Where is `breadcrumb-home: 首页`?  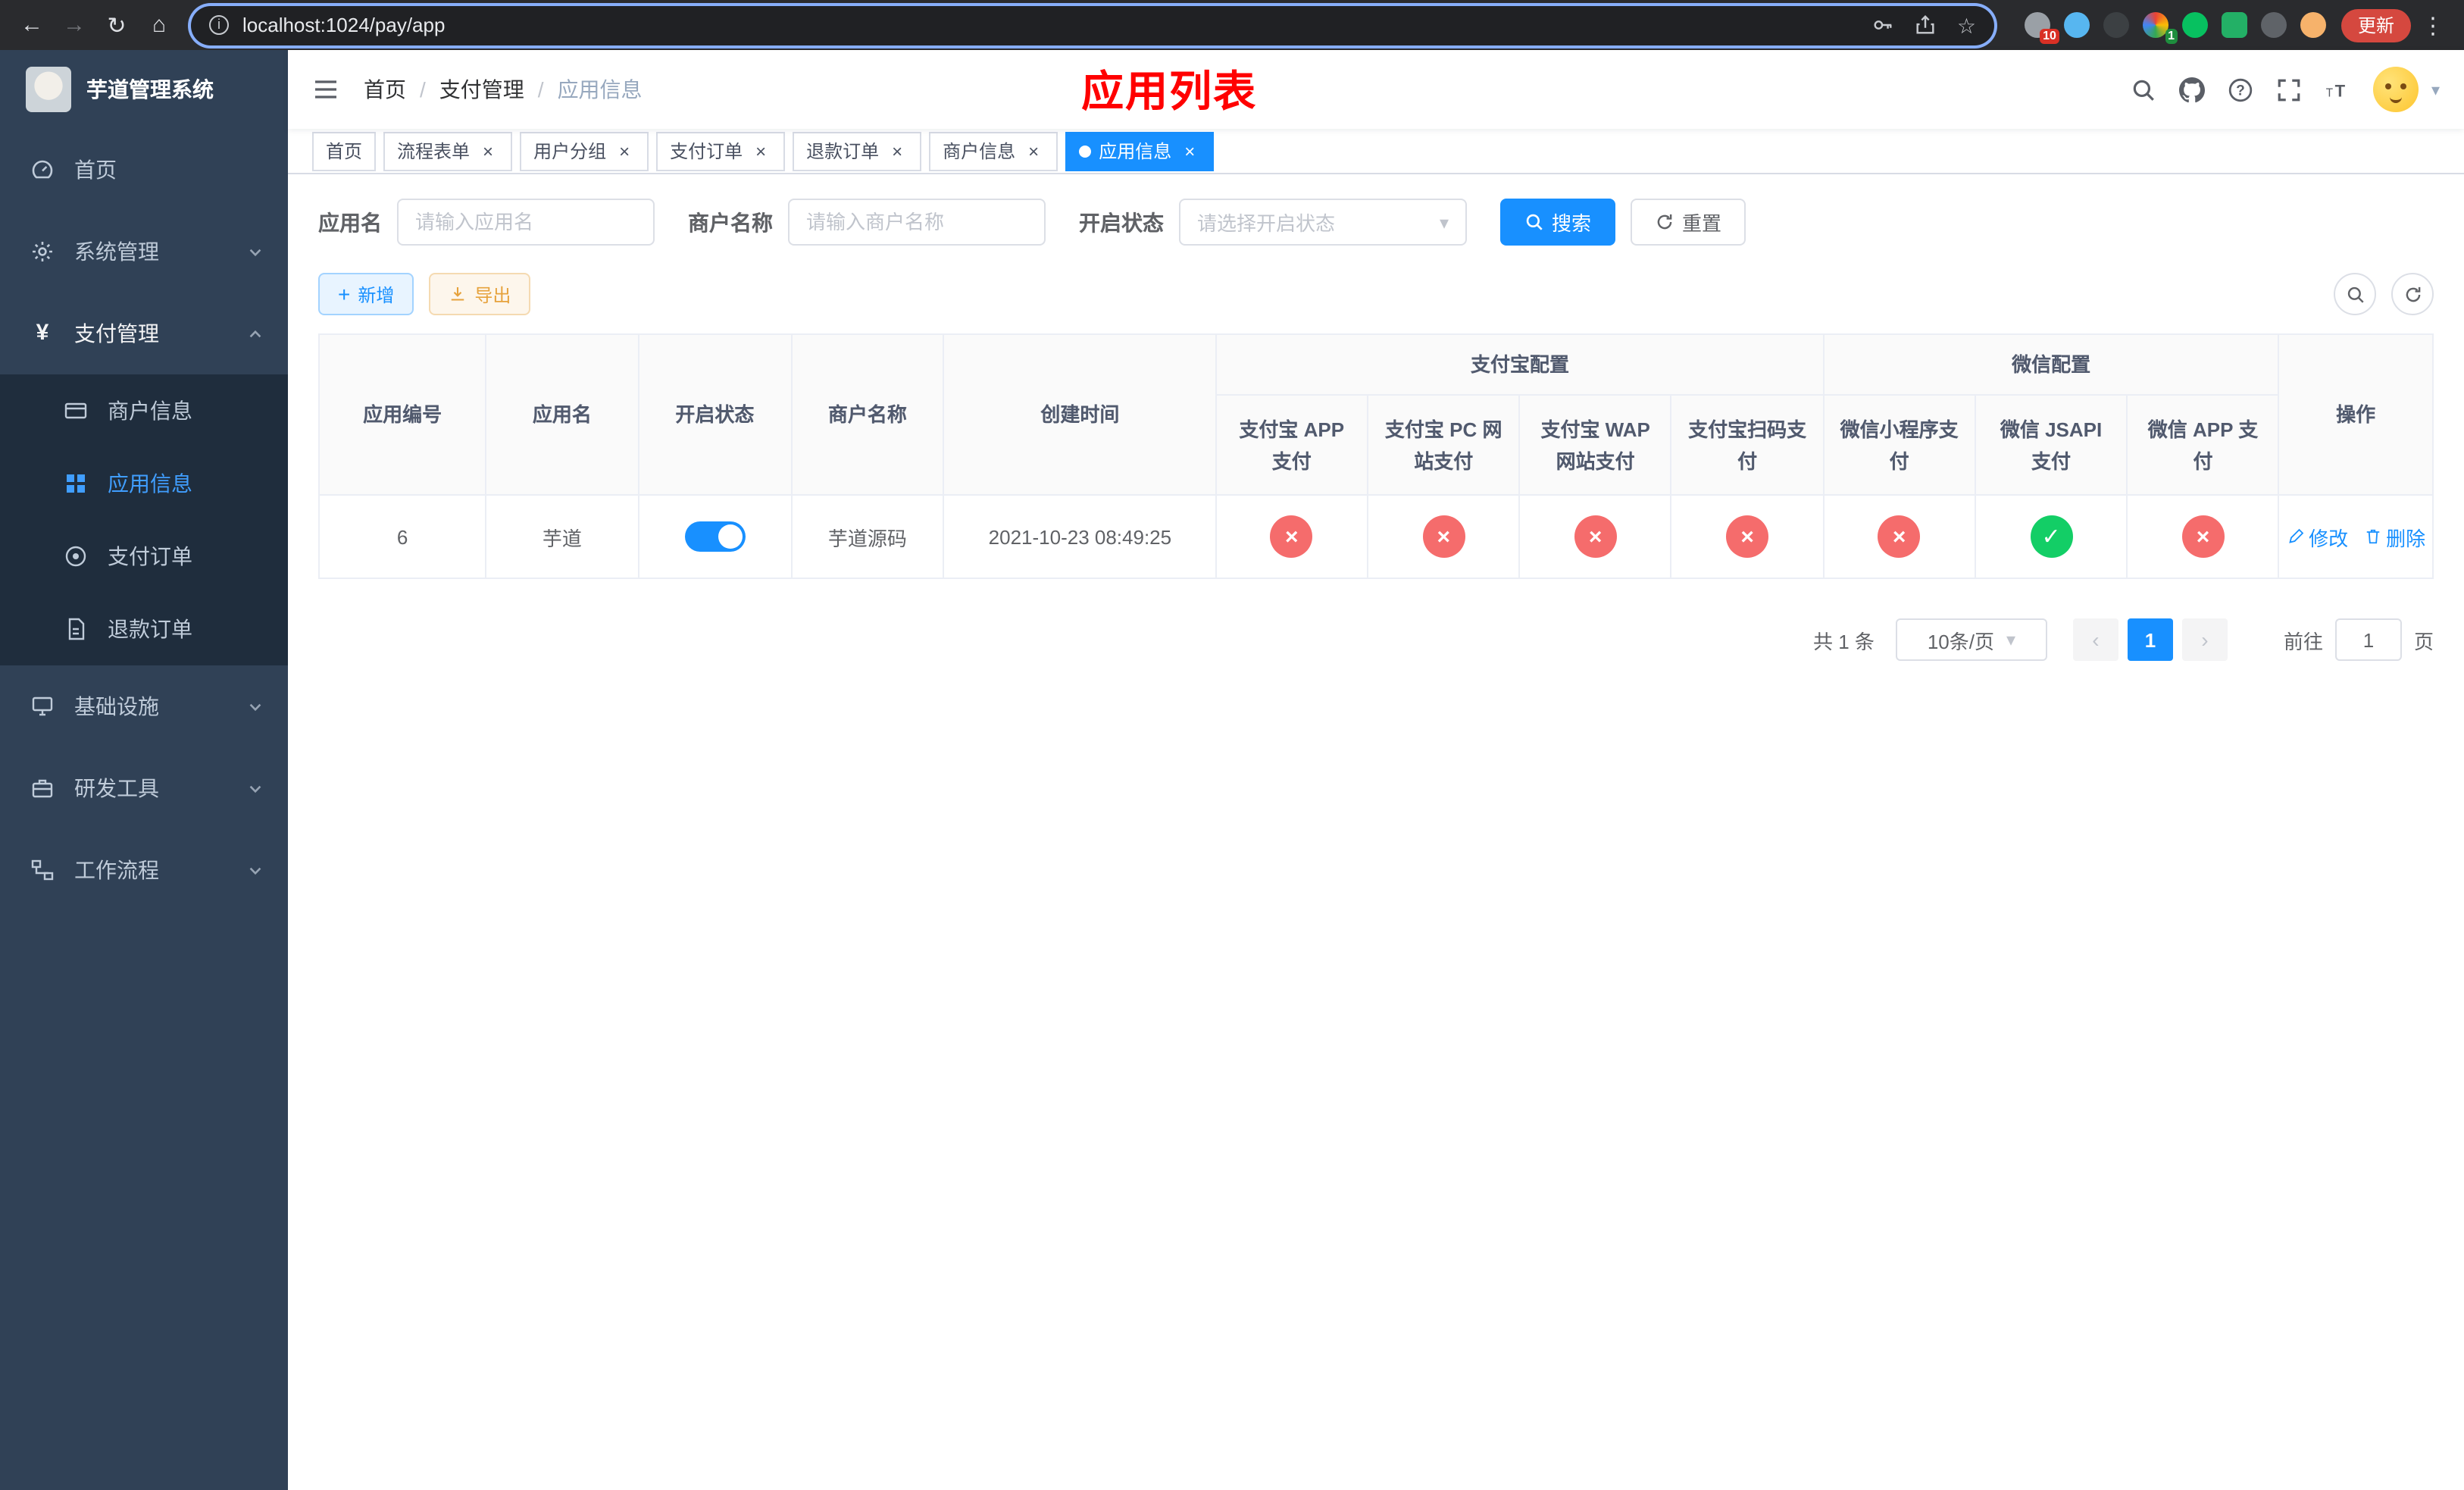
breadcrumb-home: 首页 is located at coordinates (385, 89).